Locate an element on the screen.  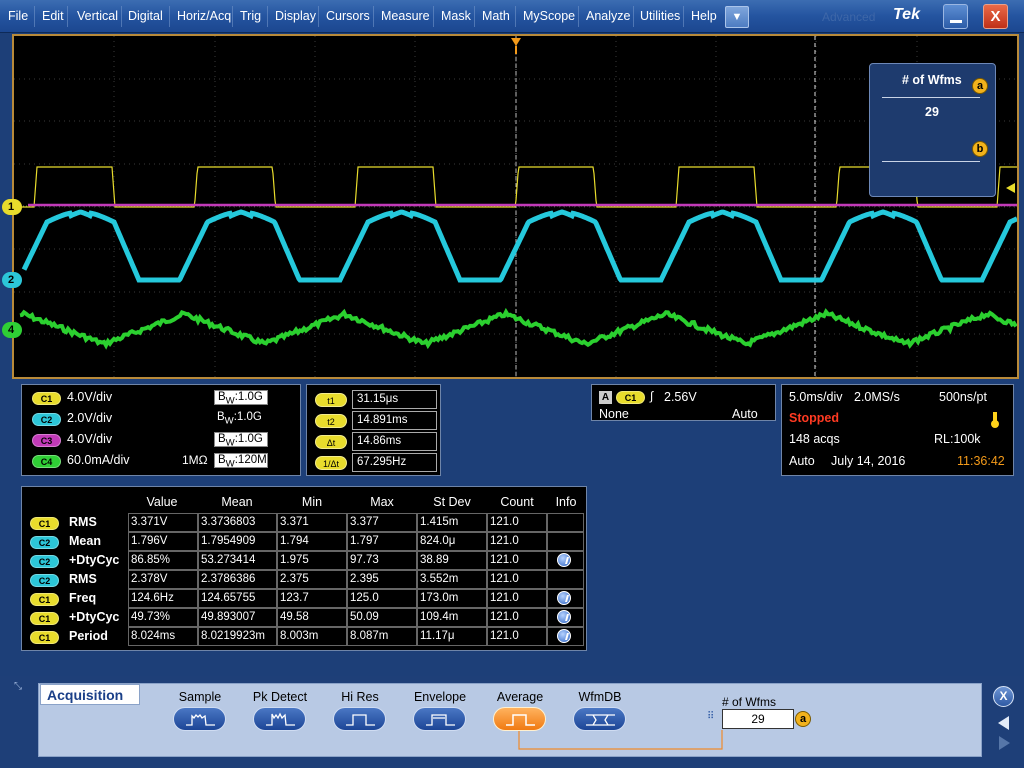
wfms-input: 29 is located at coordinates (758, 719).